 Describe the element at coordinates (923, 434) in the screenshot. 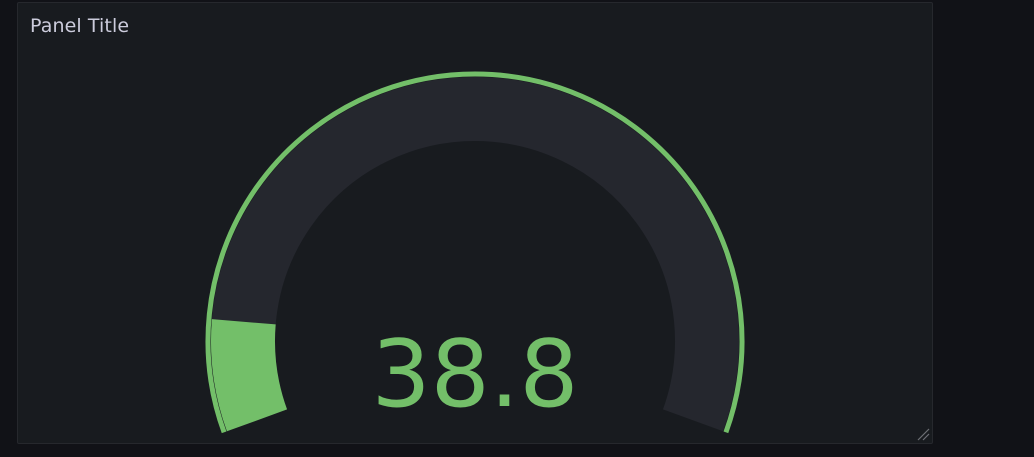

I see `resize-handle-icon` at that location.